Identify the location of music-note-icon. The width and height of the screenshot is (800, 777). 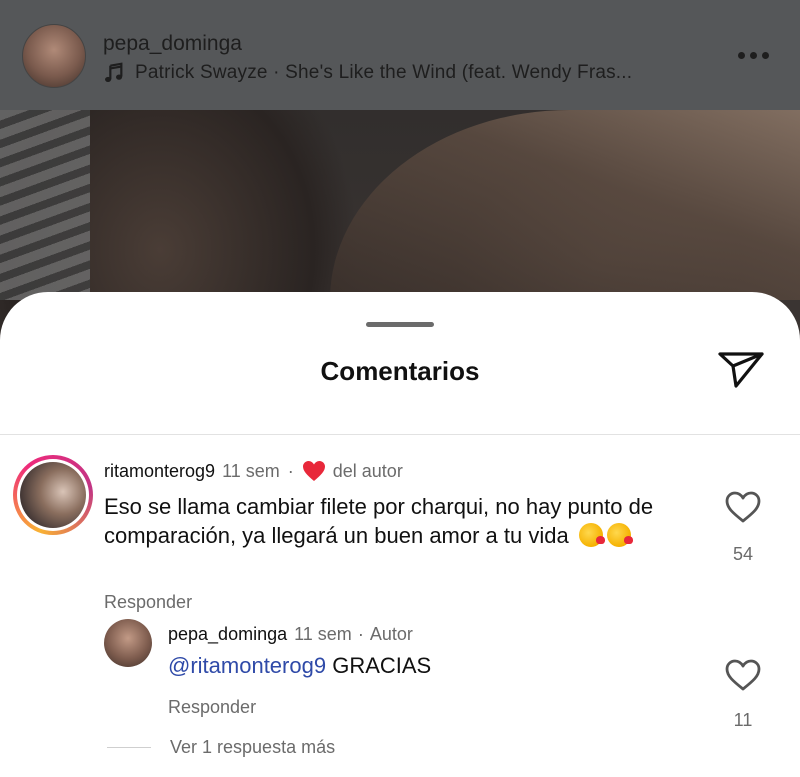
(114, 72).